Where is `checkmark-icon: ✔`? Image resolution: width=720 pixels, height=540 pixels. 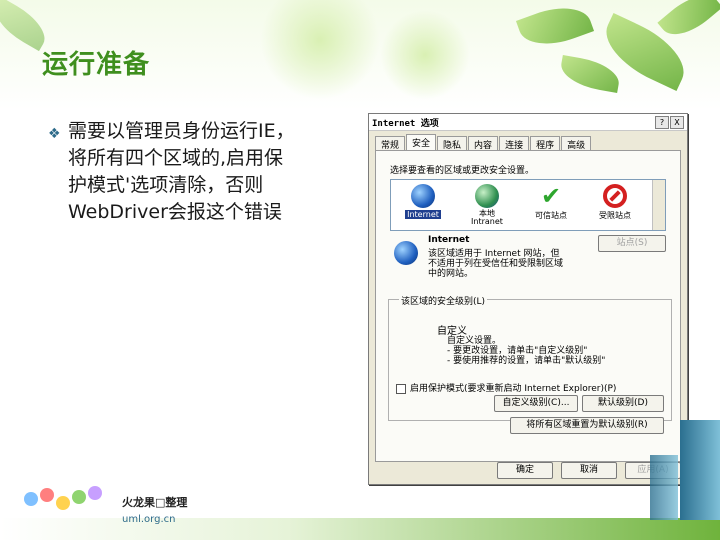 checkmark-icon: ✔ is located at coordinates (551, 196).